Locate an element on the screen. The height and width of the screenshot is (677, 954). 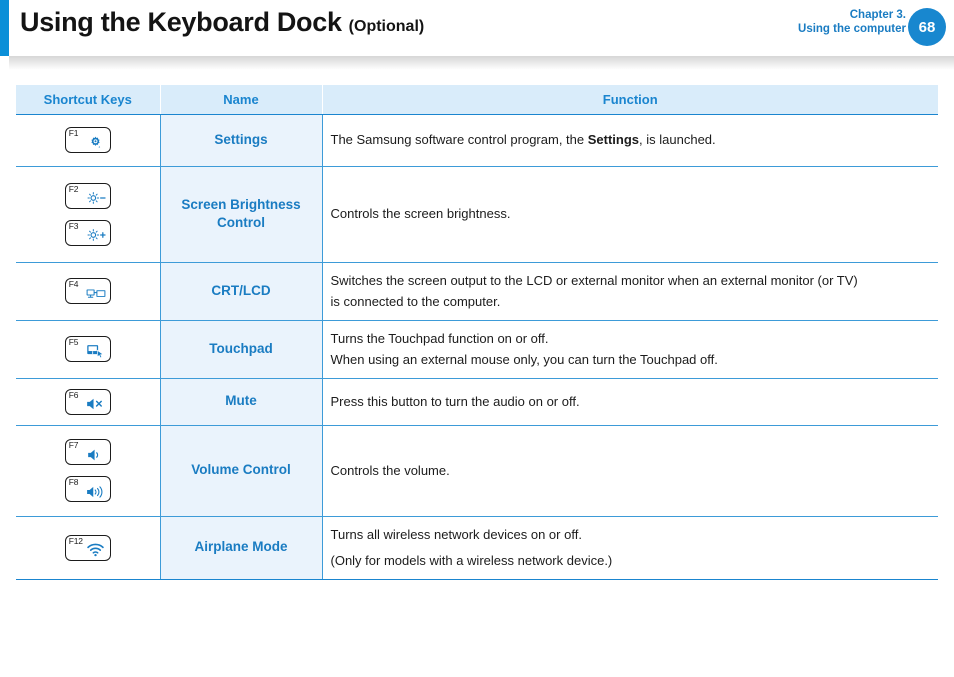
chapter-number: Chapter 3. is located at coordinates (877, 15).